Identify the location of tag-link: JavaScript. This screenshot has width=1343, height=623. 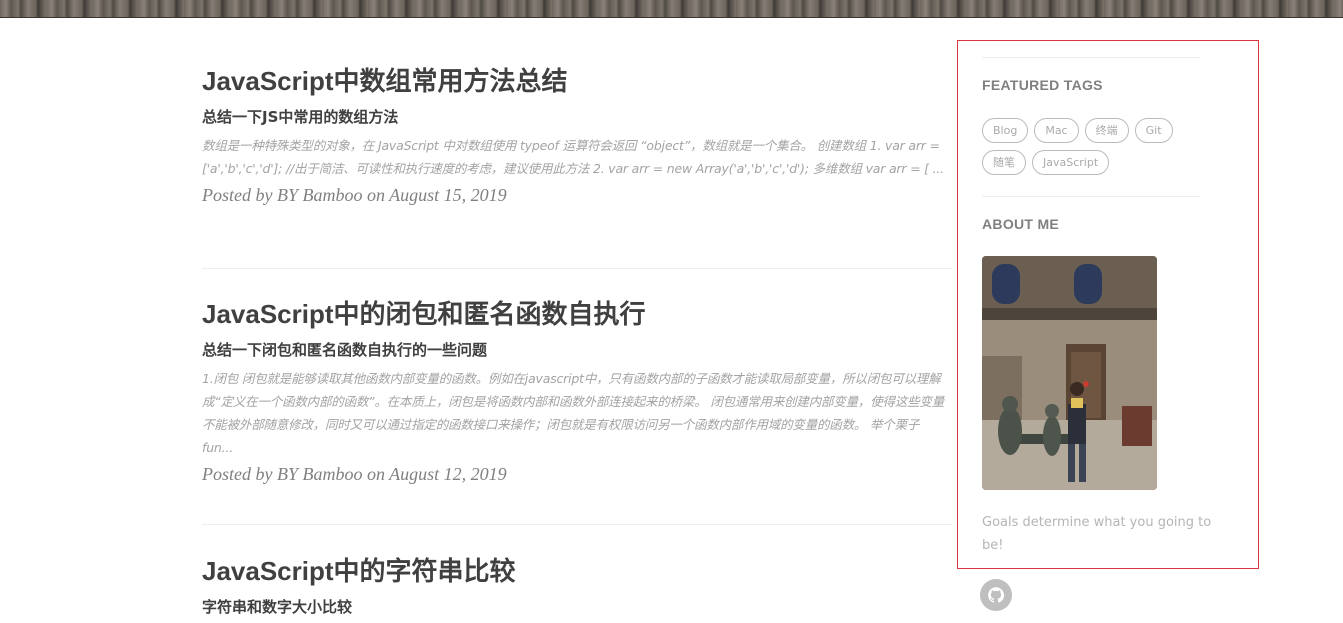
(1071, 162).